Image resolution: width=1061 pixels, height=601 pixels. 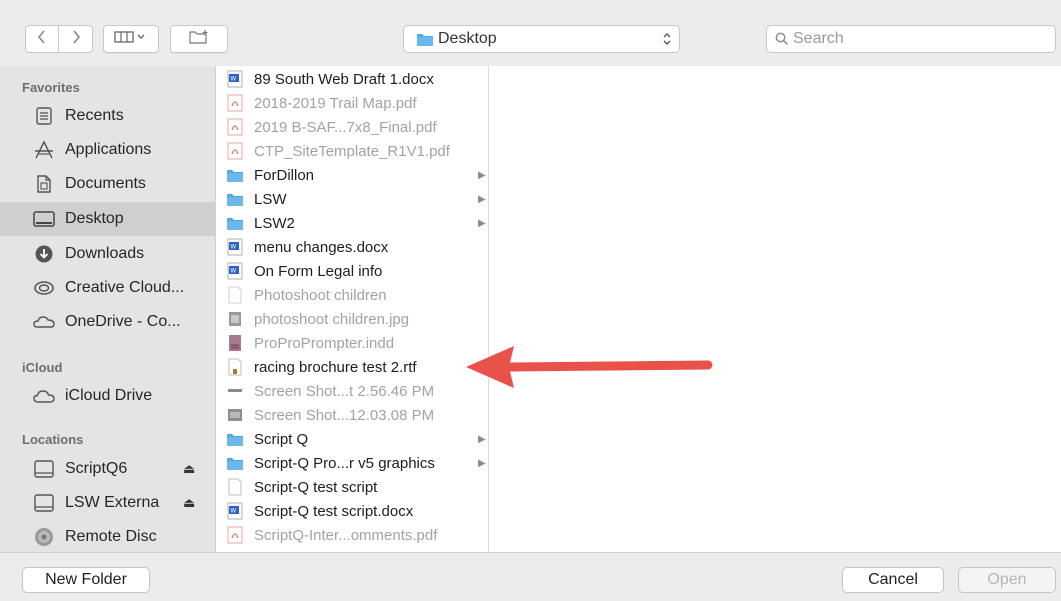 I want to click on file-name: Screen Shot...t 2.56.46 PM, so click(x=344, y=391).